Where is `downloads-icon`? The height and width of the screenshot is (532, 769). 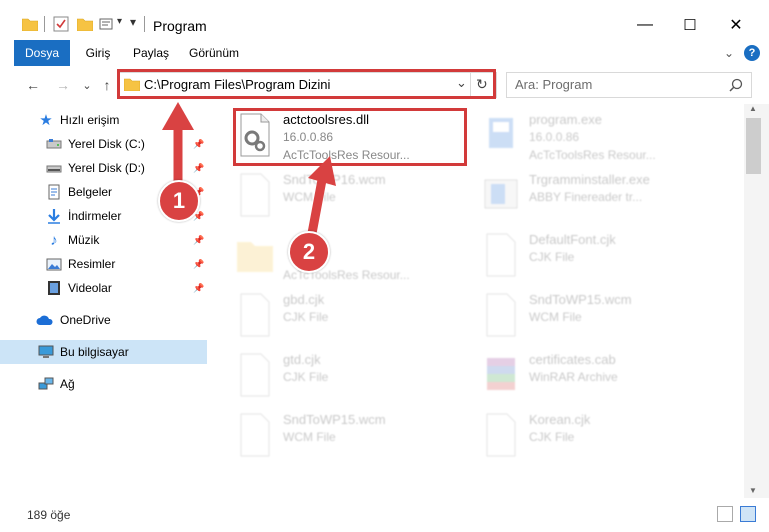 downloads-icon is located at coordinates (54, 216).